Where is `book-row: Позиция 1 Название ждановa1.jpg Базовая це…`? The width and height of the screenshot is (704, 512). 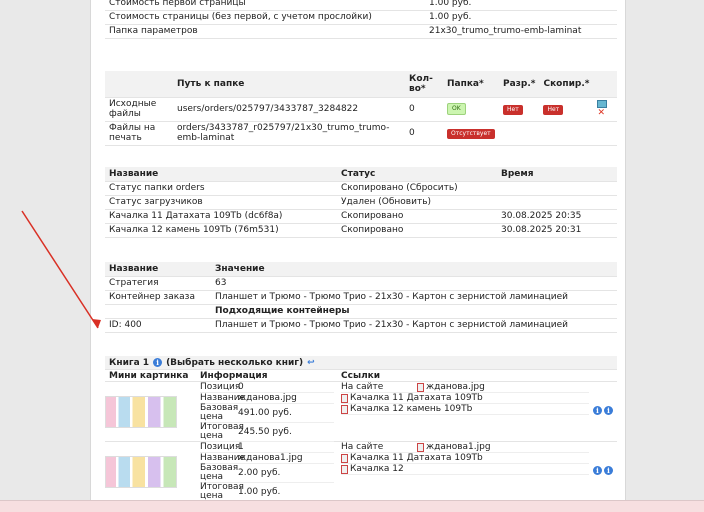
book-row: Позиция 1 Название ждановa1.jpg Базовая це… is located at coordinates (361, 472).